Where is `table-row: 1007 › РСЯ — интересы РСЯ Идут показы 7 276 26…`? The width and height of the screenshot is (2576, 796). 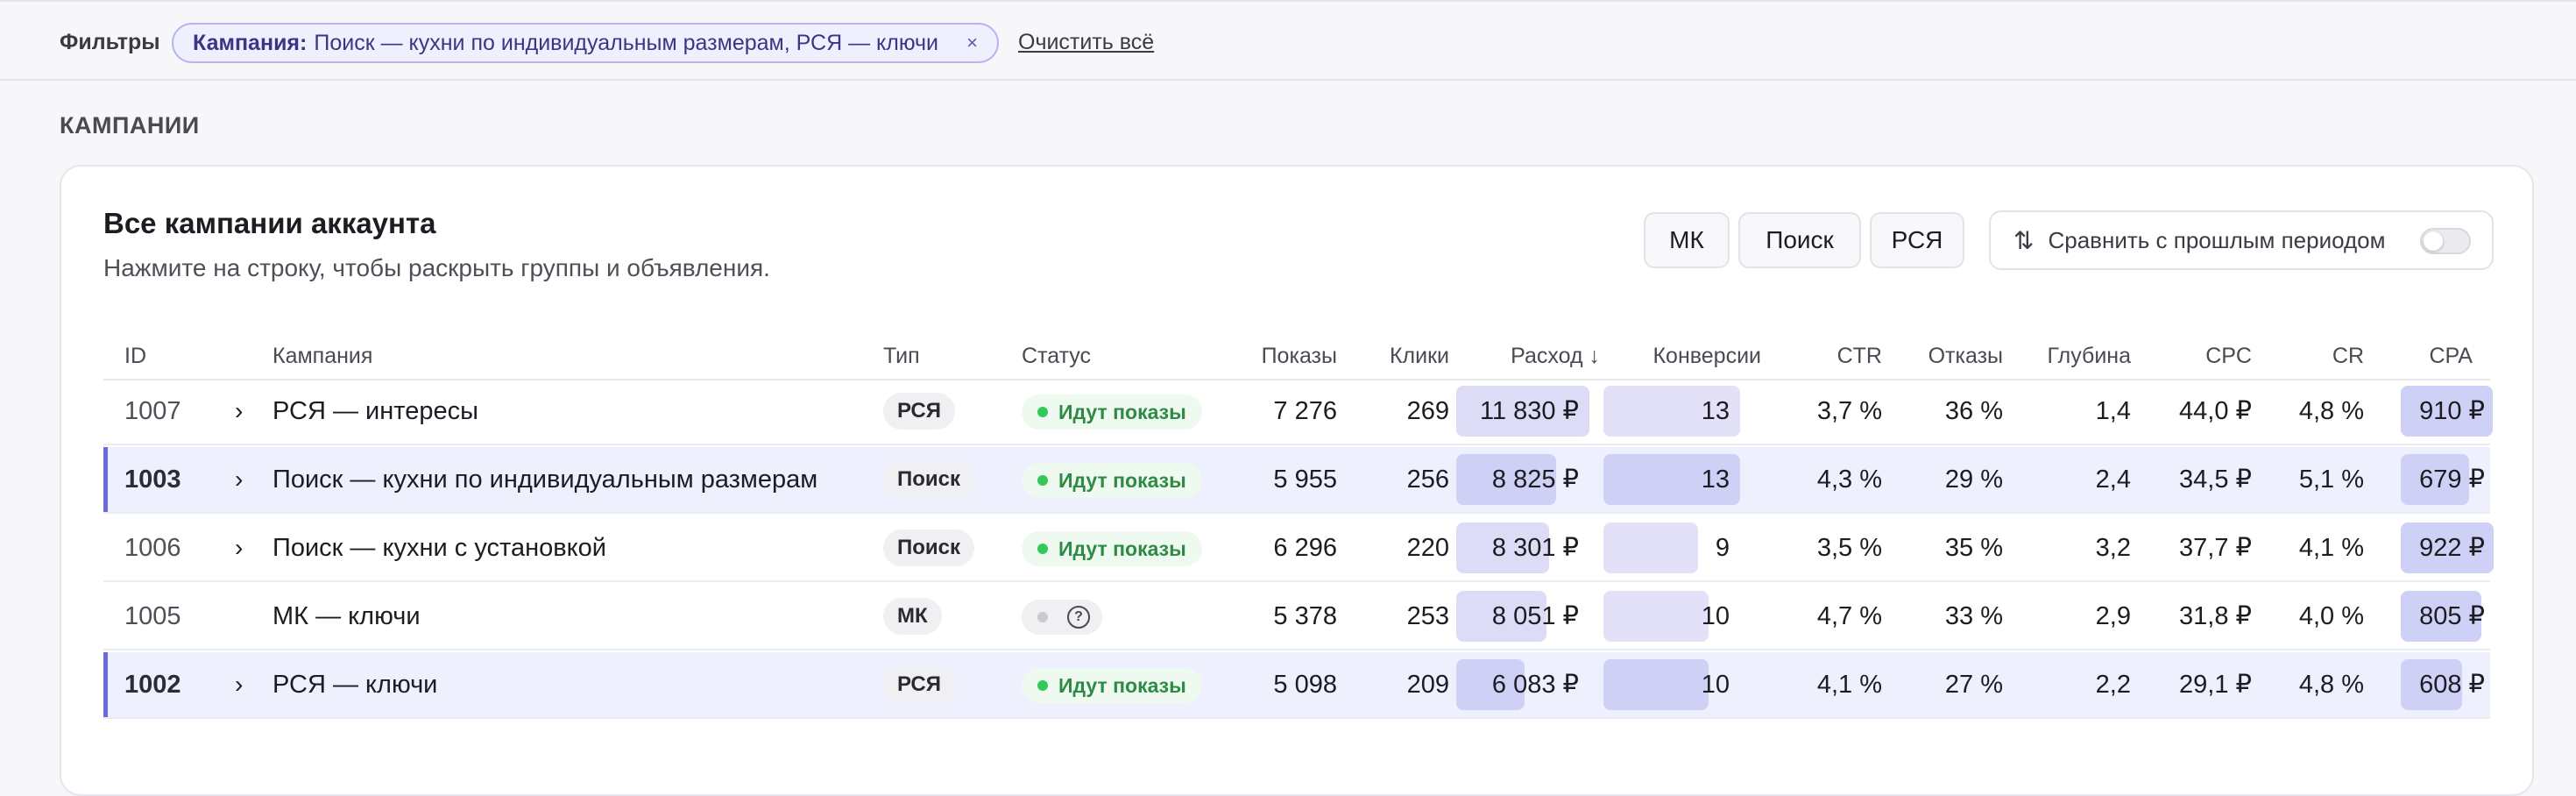 table-row: 1007 › РСЯ — интересы РСЯ Идут показы 7 276 26… is located at coordinates (1298, 412).